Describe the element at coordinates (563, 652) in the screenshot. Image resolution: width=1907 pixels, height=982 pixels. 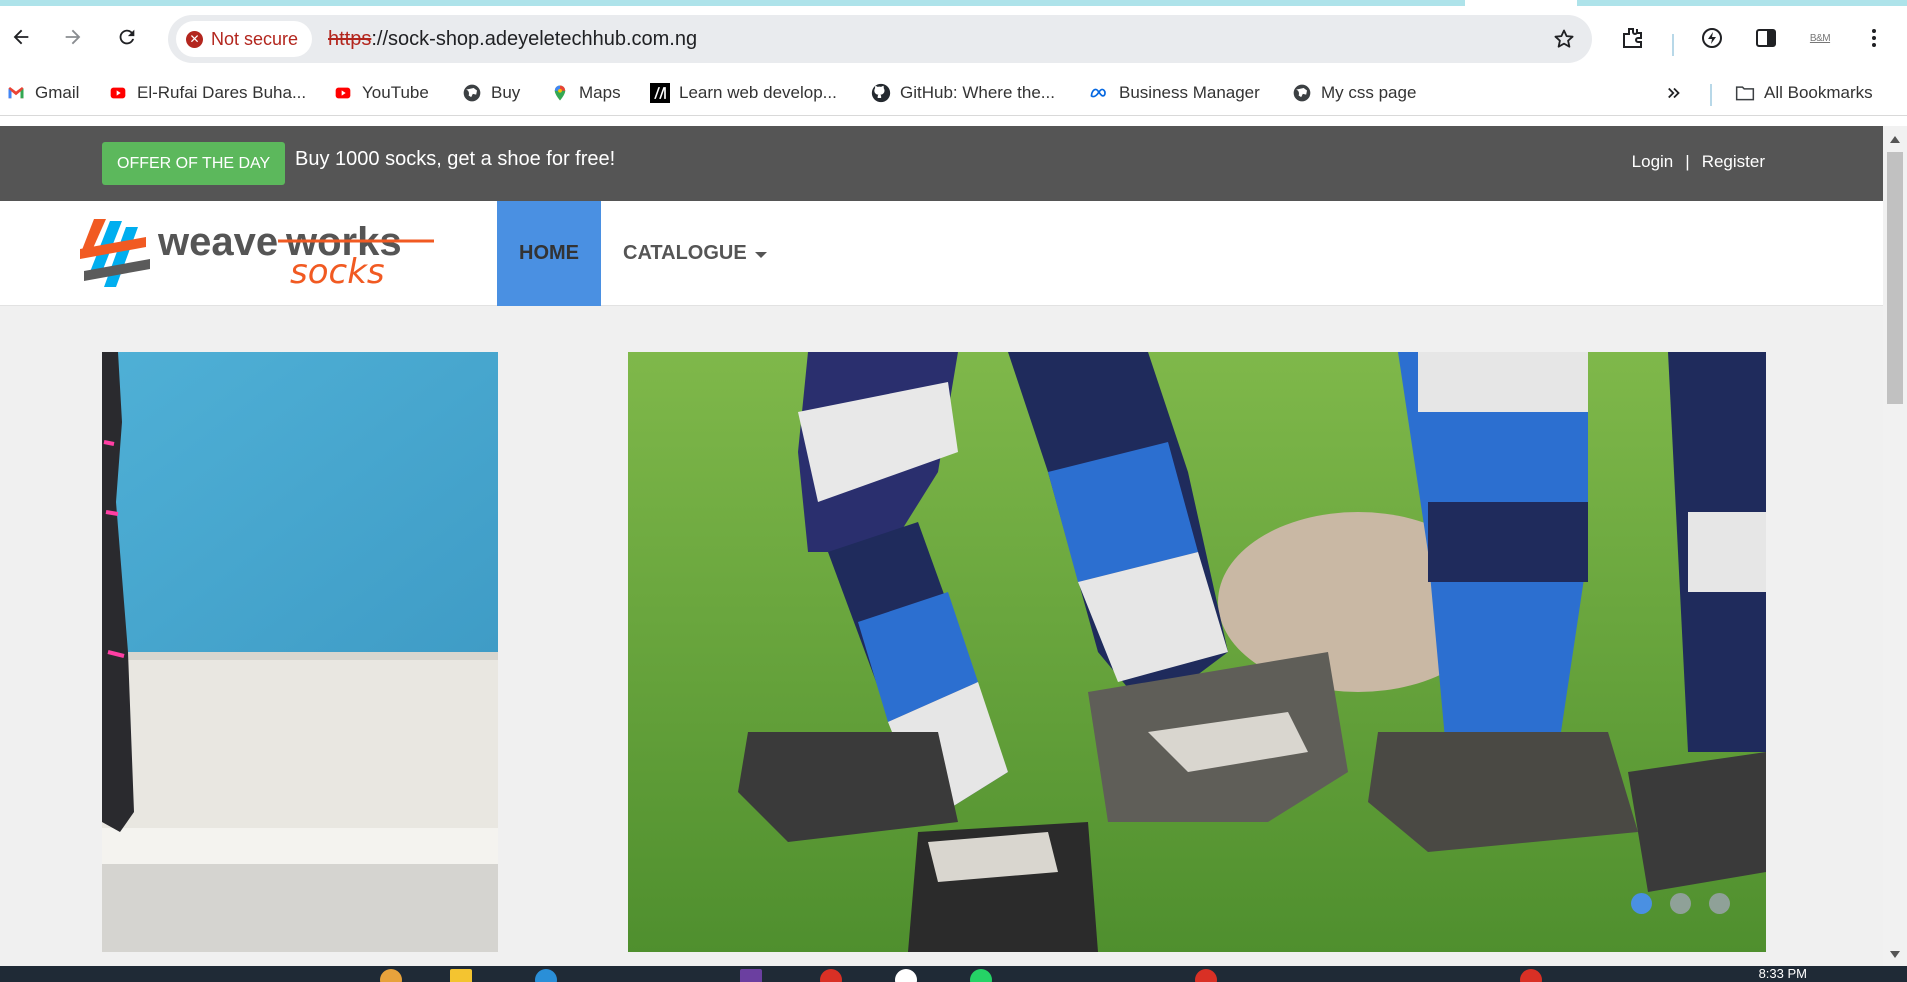
I see `carousel-gap` at that location.